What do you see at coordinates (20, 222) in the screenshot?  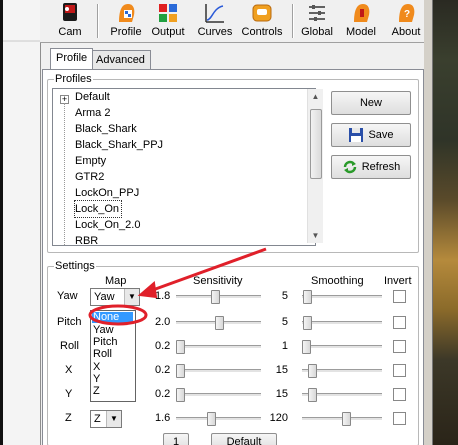 I see `left-window-strip` at bounding box center [20, 222].